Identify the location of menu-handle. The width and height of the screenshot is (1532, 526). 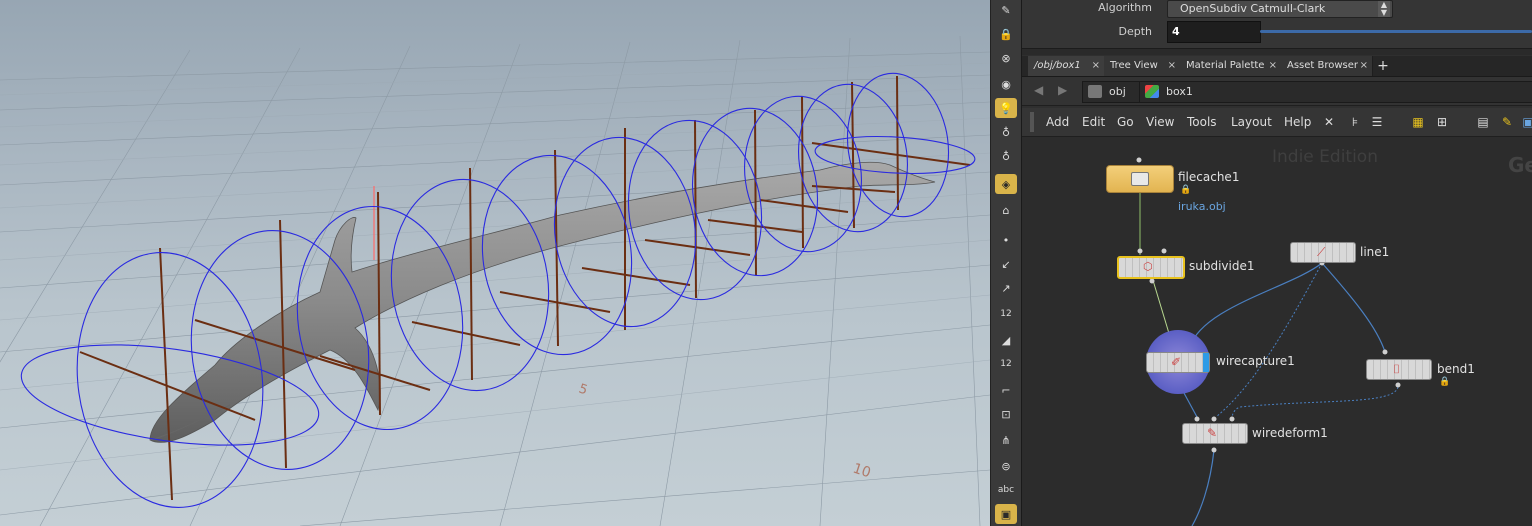
(1032, 122).